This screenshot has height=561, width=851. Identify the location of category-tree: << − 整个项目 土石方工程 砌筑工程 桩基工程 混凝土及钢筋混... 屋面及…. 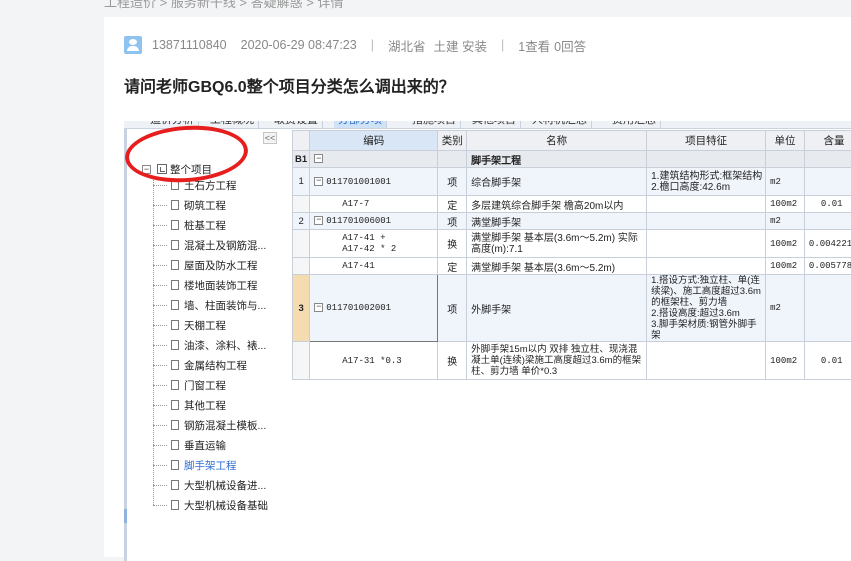
(206, 345).